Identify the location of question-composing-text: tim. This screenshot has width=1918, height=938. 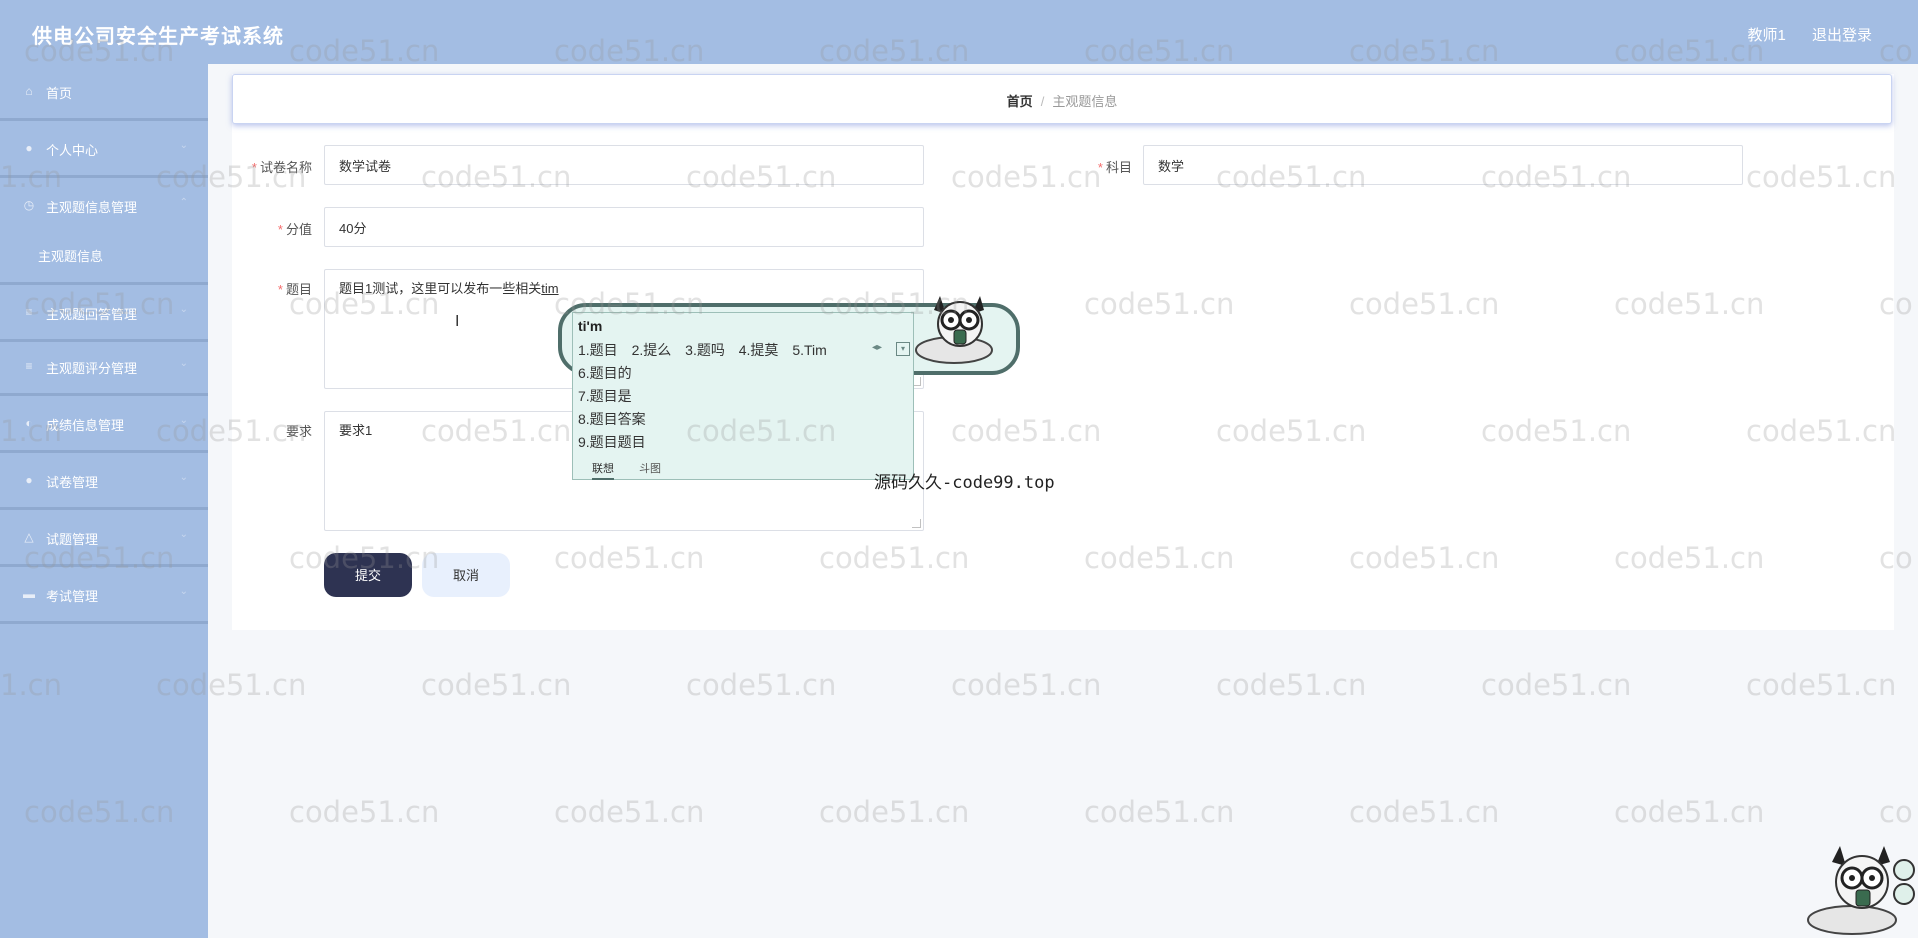
(550, 288).